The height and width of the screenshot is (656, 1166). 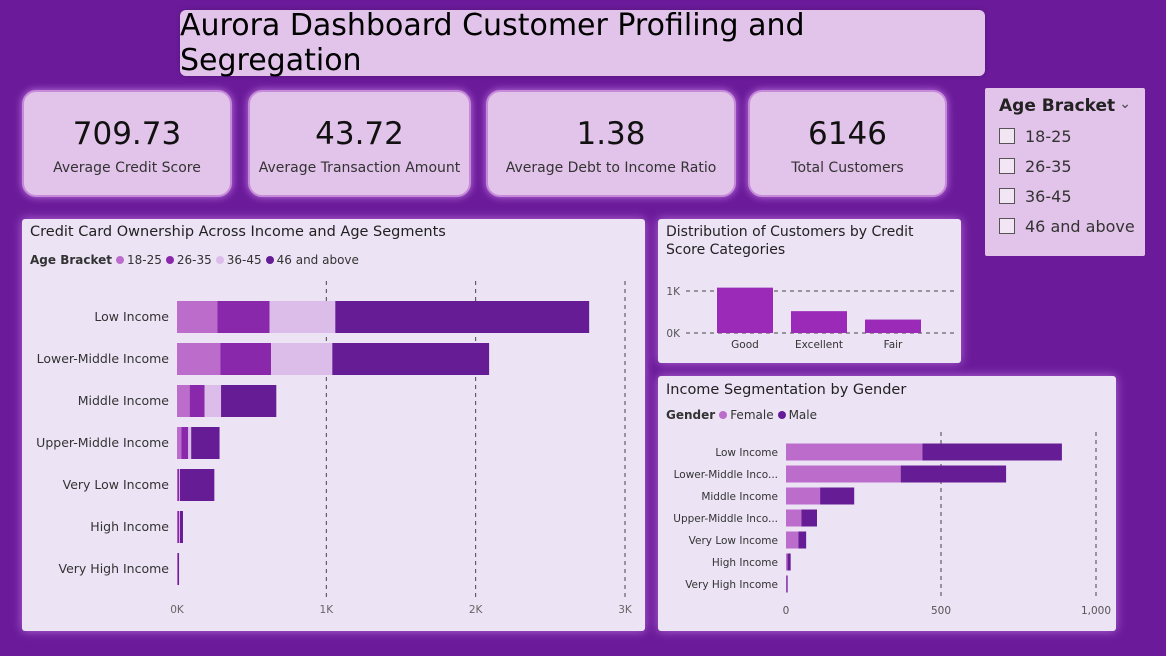 What do you see at coordinates (847, 134) in the screenshot?
I see `kpi-value: 6146` at bounding box center [847, 134].